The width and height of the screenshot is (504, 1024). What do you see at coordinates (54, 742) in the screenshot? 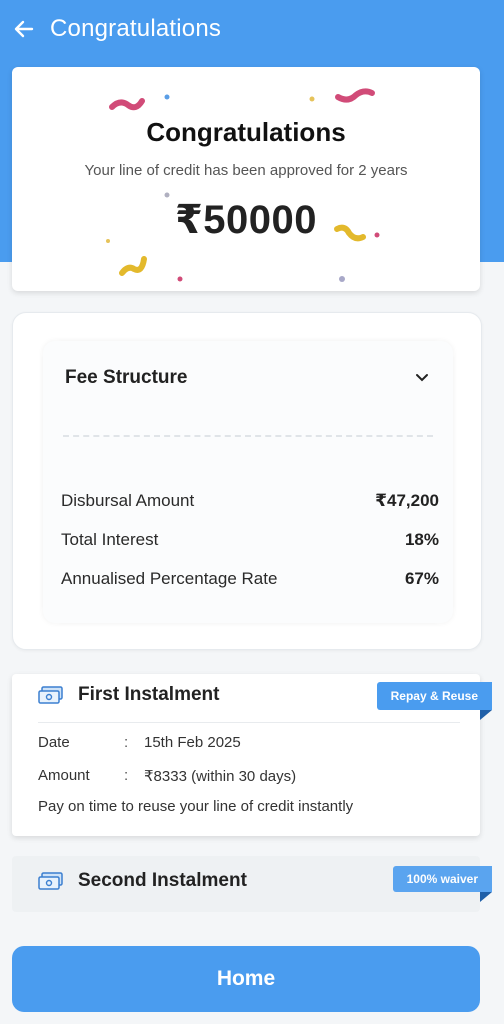
I see `date-label: Date` at bounding box center [54, 742].